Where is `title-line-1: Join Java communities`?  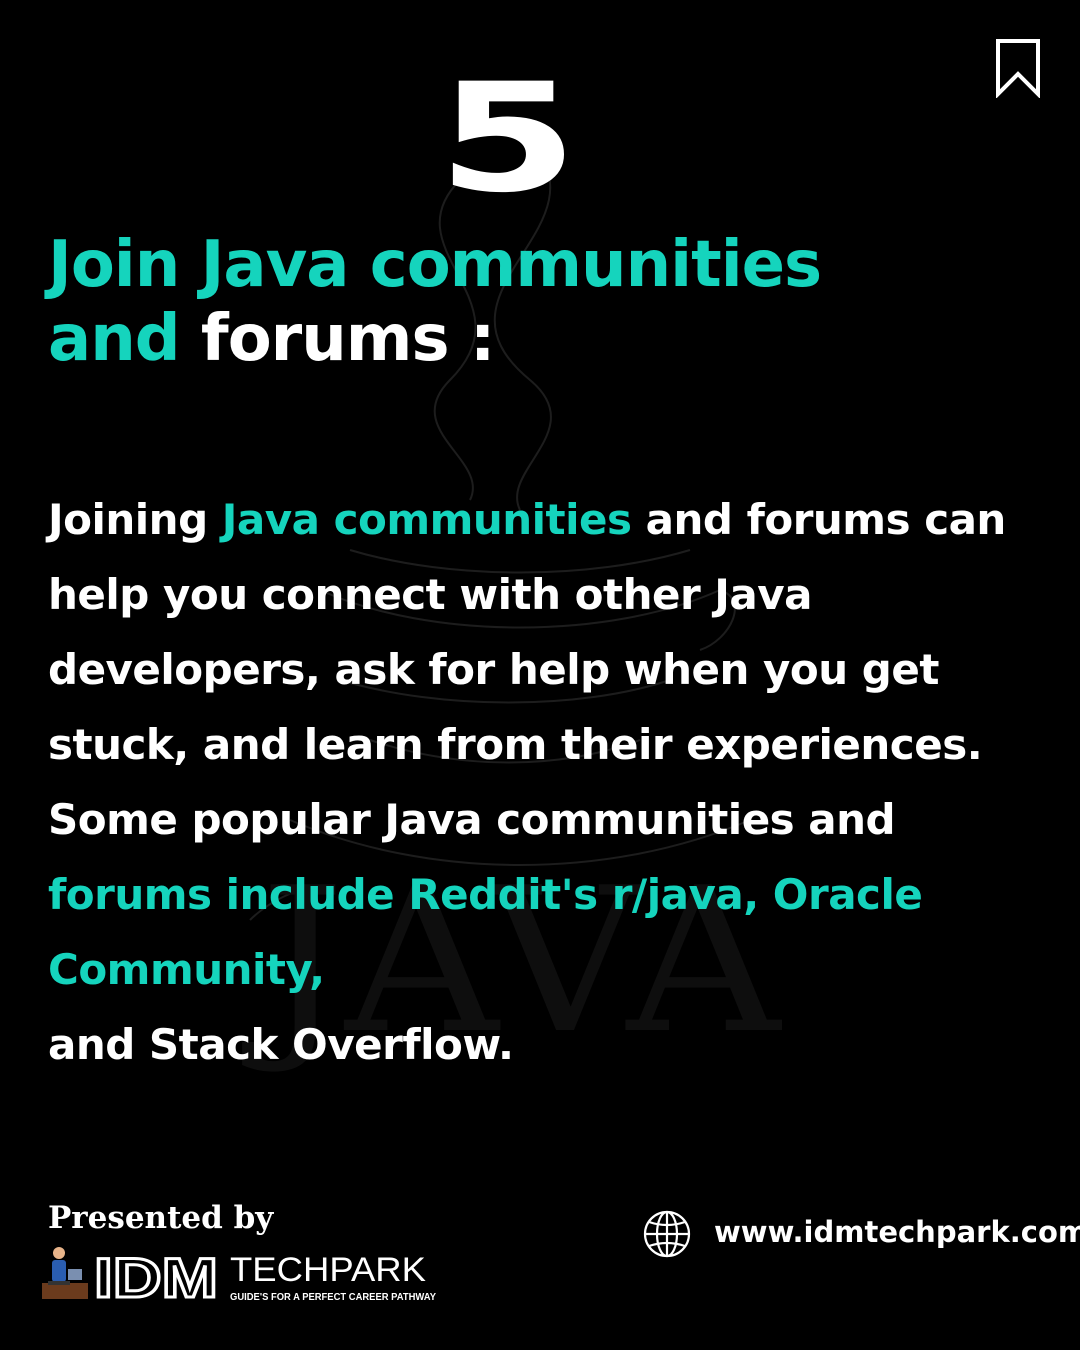 title-line-1: Join Java communities is located at coordinates (435, 265).